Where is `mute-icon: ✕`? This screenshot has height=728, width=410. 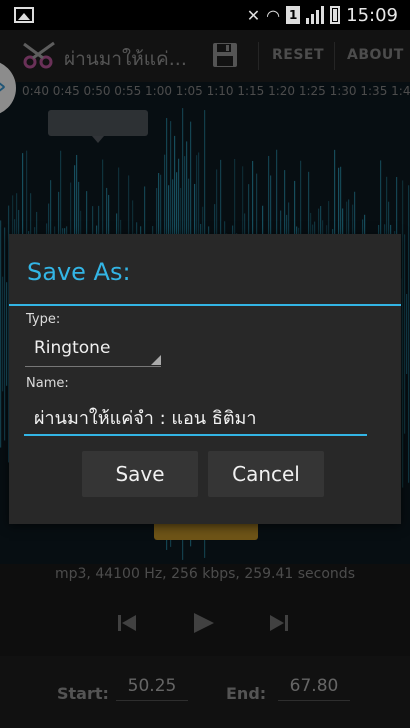 mute-icon: ✕ is located at coordinates (253, 15).